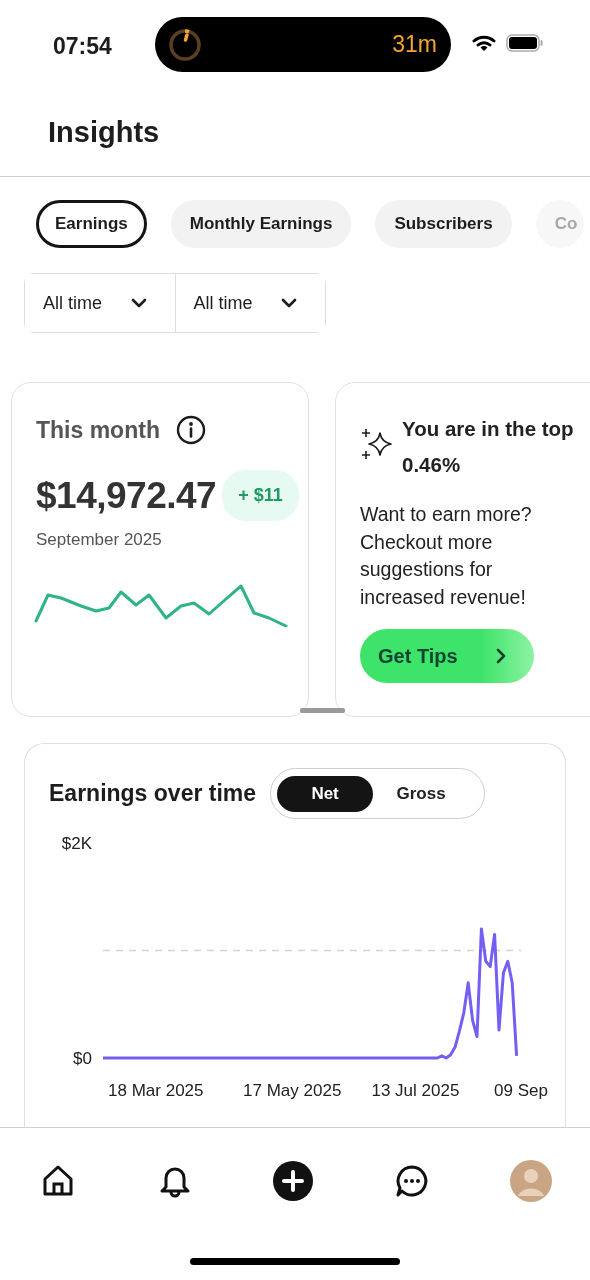  What do you see at coordinates (82, 46) in the screenshot?
I see `status-time: 07:54` at bounding box center [82, 46].